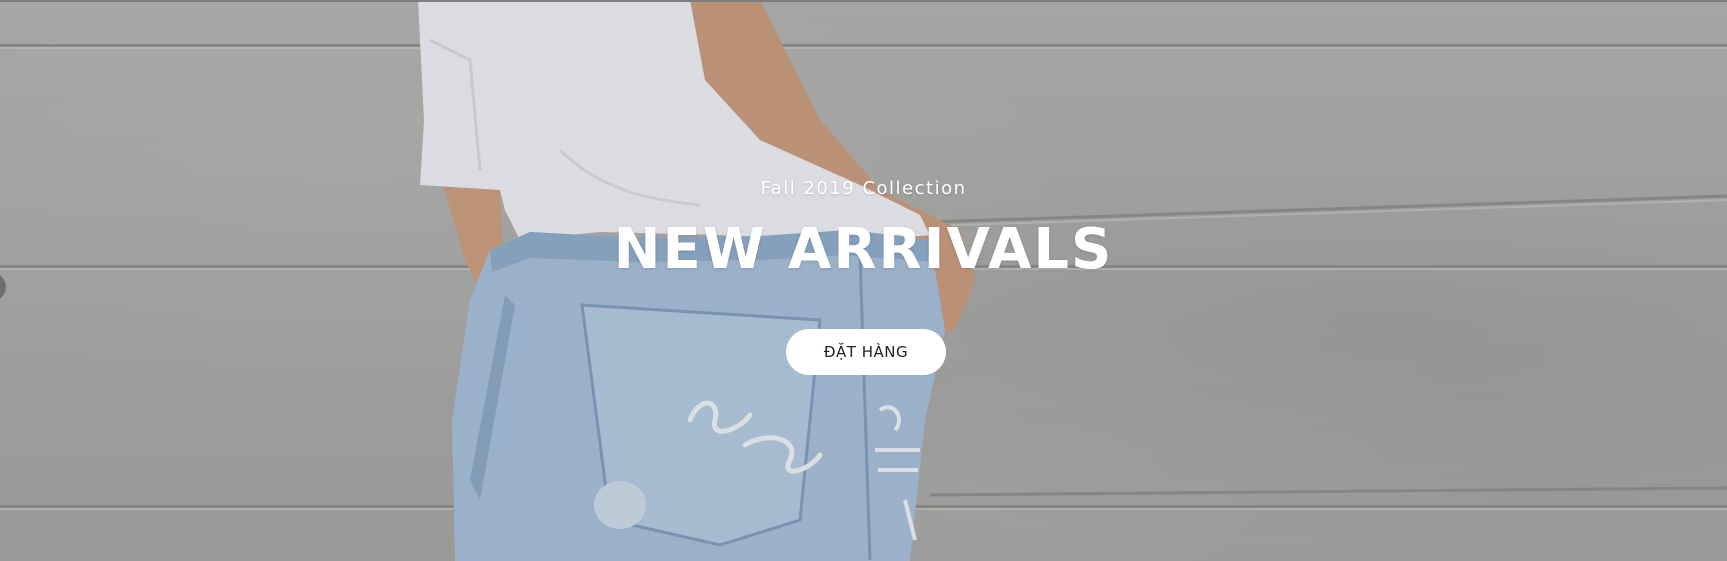 The height and width of the screenshot is (561, 1727). I want to click on order-button: ĐẶT HÀNG, so click(866, 352).